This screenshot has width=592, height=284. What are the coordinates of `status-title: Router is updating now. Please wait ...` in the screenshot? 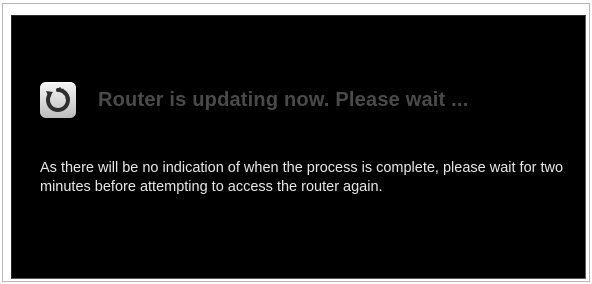 It's located at (283, 99).